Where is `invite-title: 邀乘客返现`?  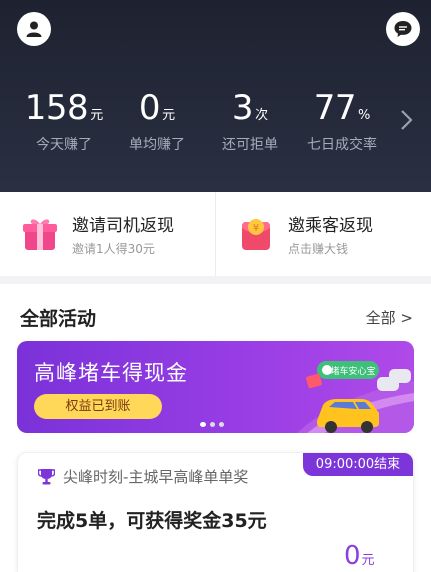
invite-title: 邀乘客返现 is located at coordinates (330, 226).